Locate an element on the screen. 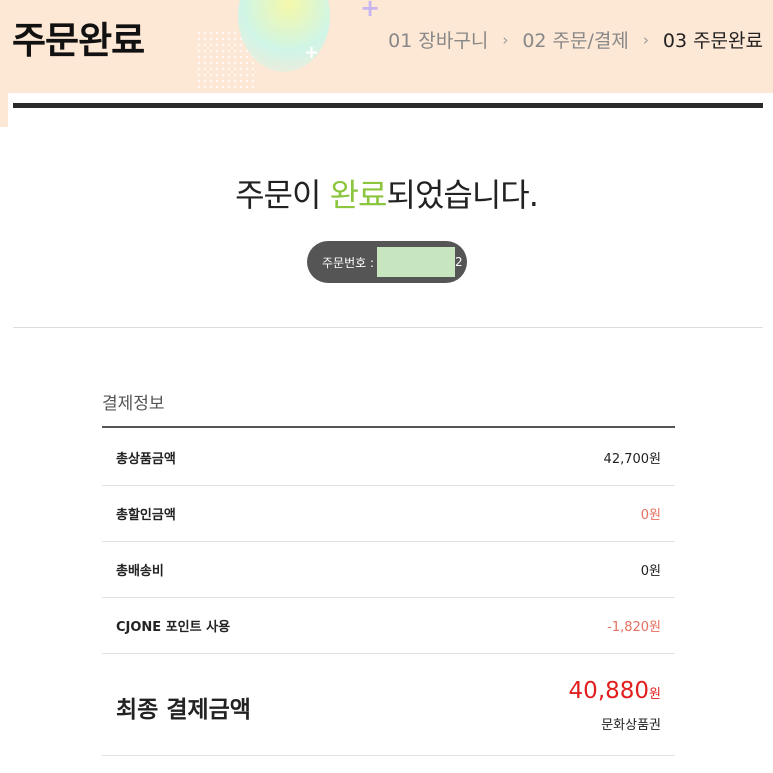  completion-message-accent: 완료 is located at coordinates (358, 195).